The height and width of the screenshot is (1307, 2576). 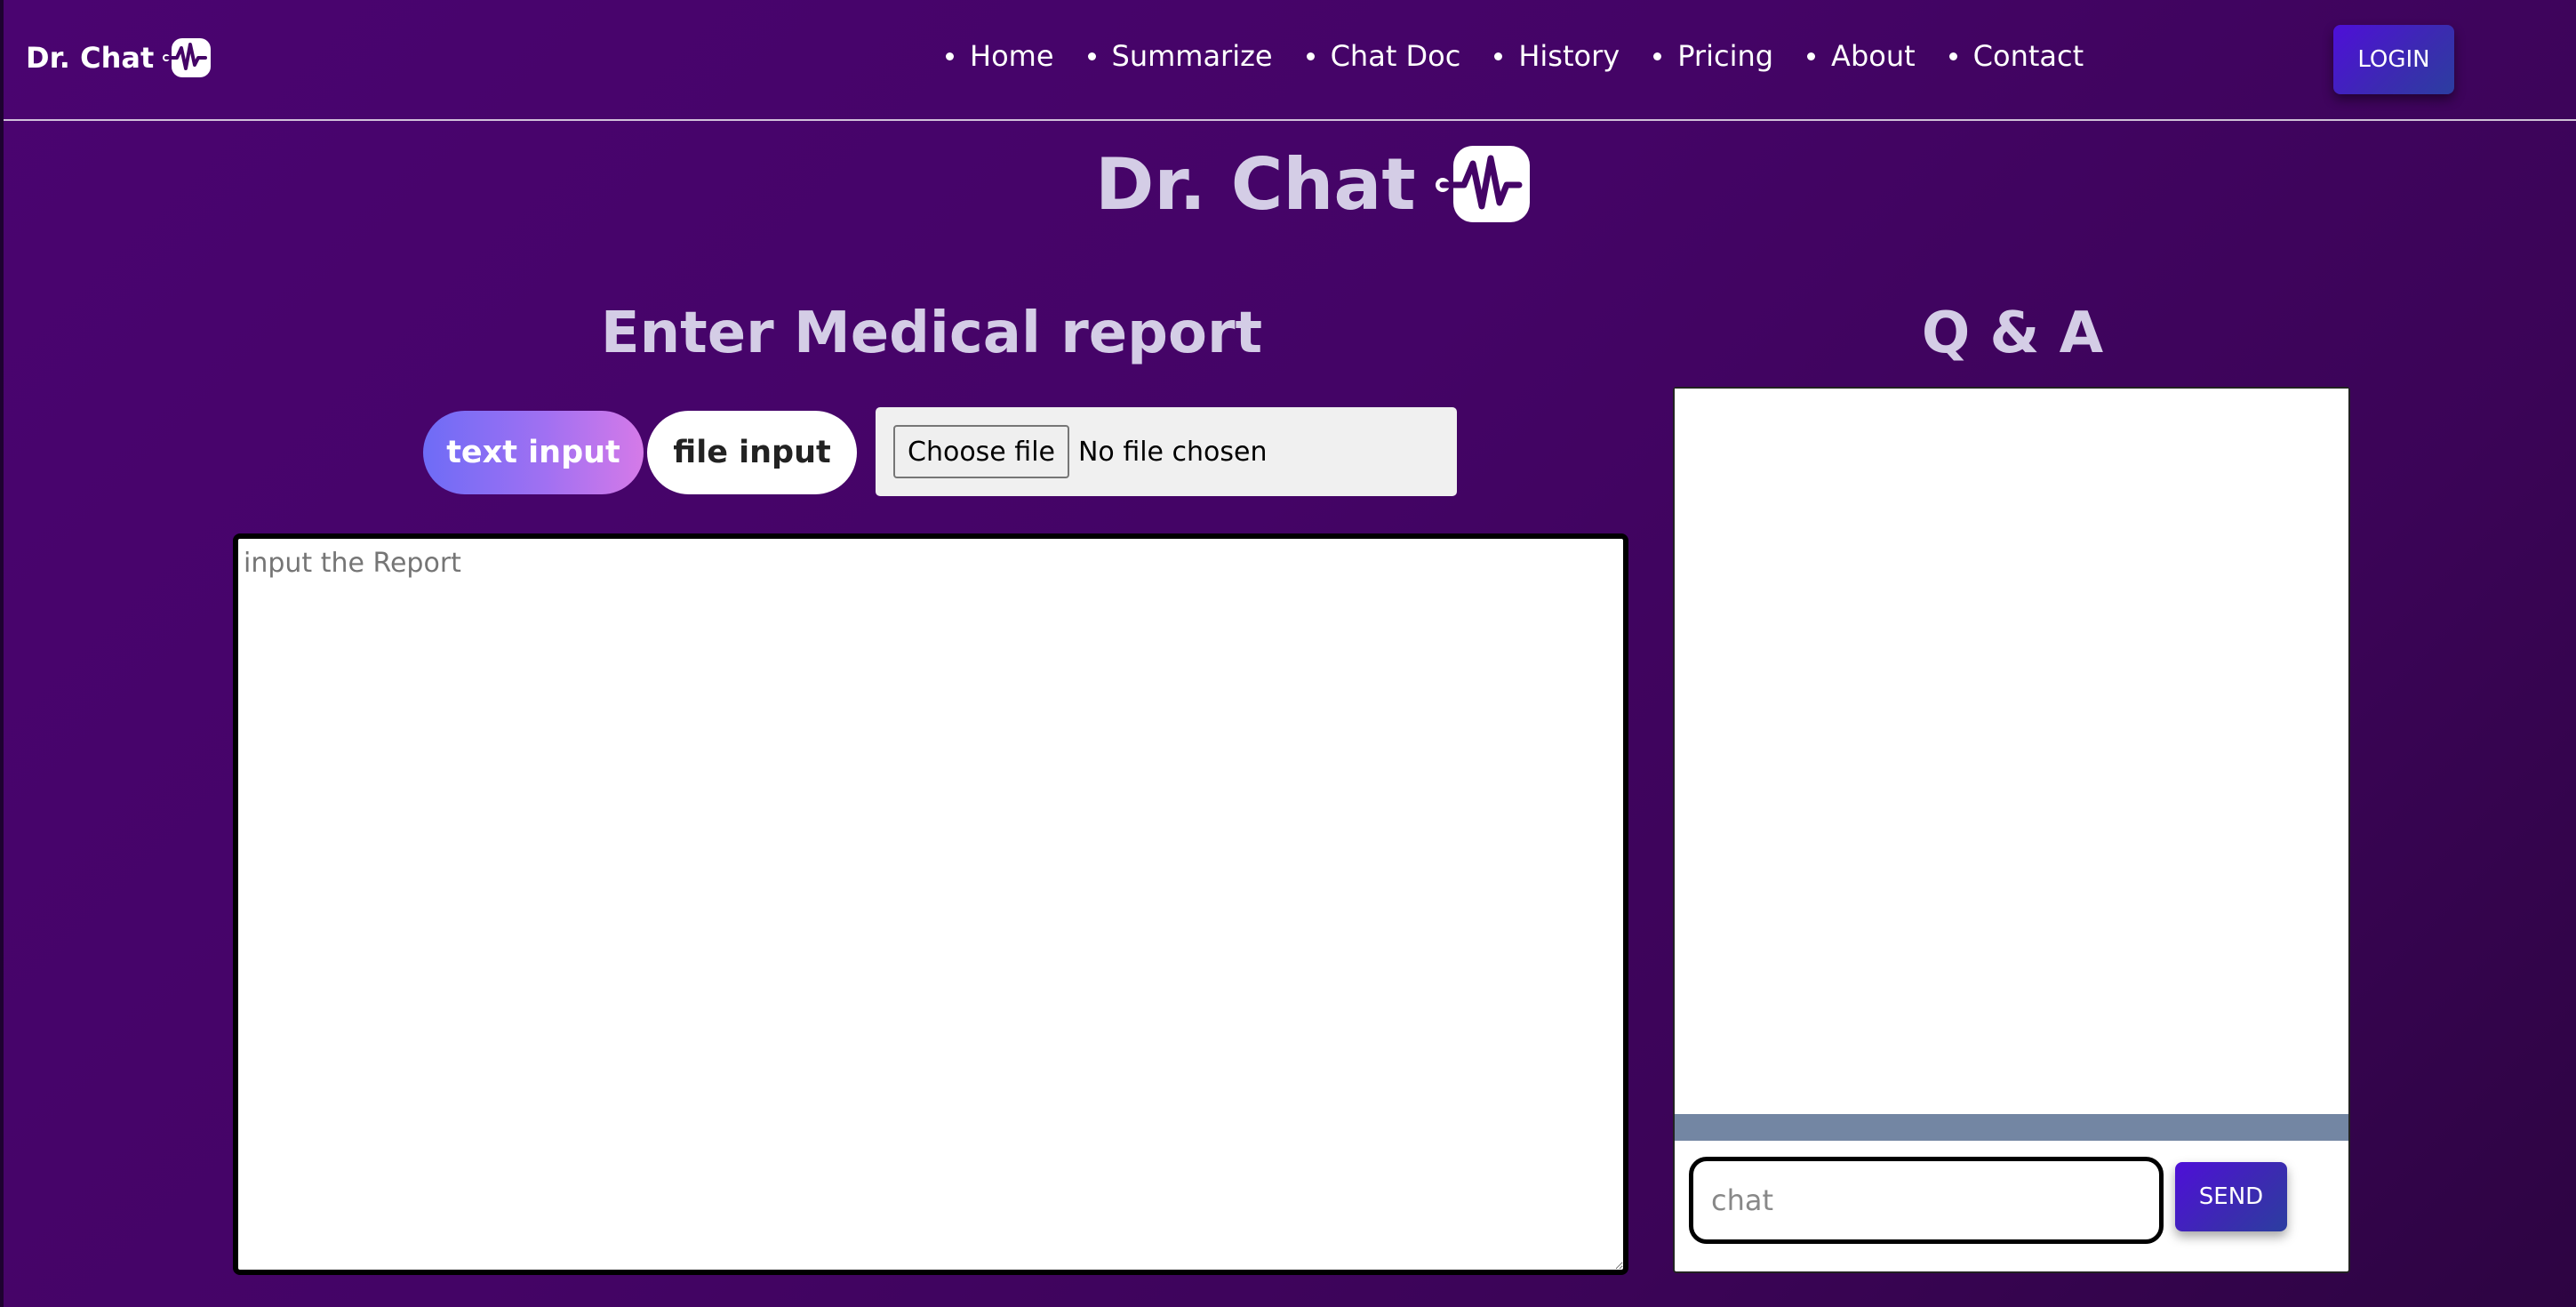 I want to click on file-picker: Choose file No file chosen, so click(x=1166, y=451).